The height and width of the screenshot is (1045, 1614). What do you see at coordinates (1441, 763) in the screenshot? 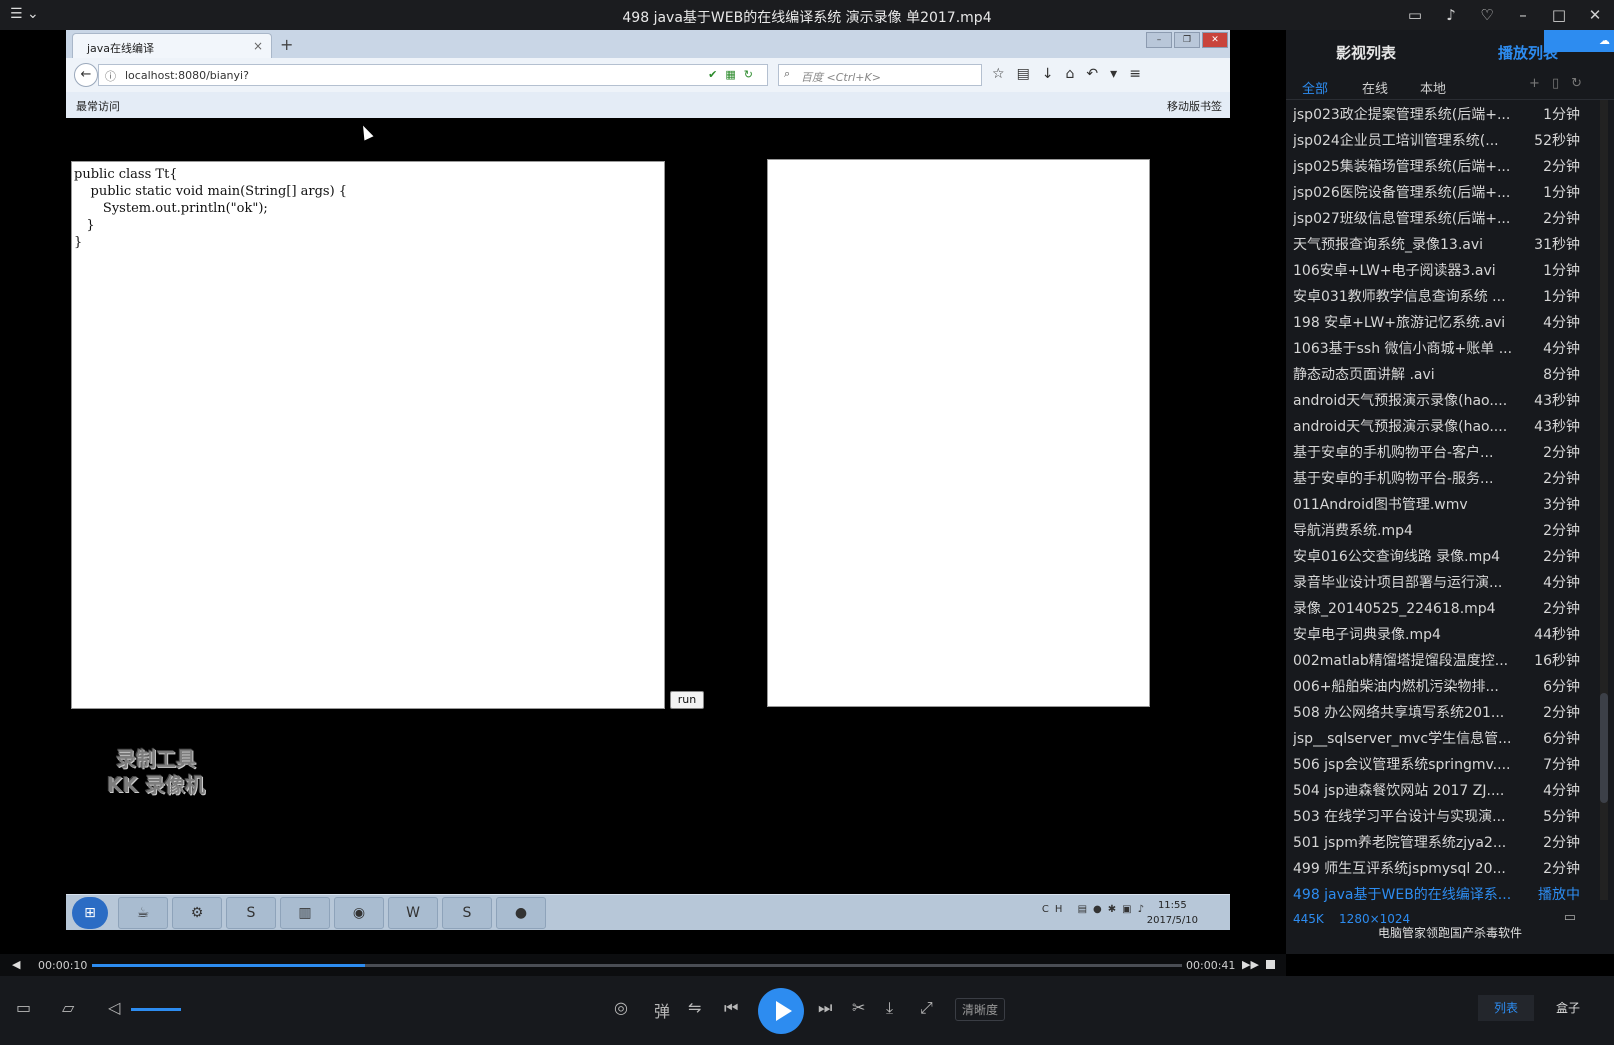
I see `list-item: 506 jsp会议管理系统springmv.... 7分钟` at bounding box center [1441, 763].